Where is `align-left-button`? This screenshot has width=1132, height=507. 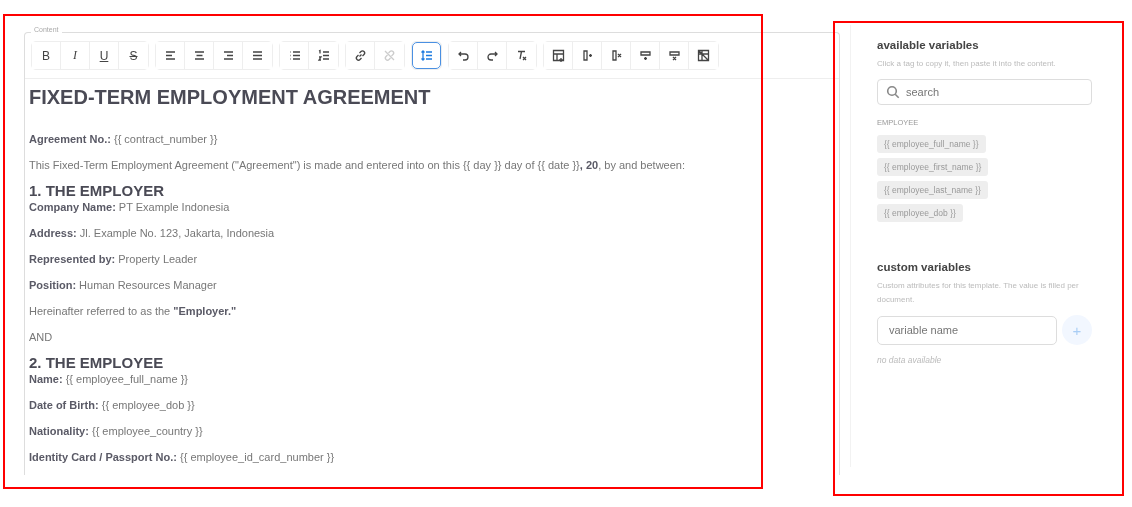
align-left-button is located at coordinates (170, 55).